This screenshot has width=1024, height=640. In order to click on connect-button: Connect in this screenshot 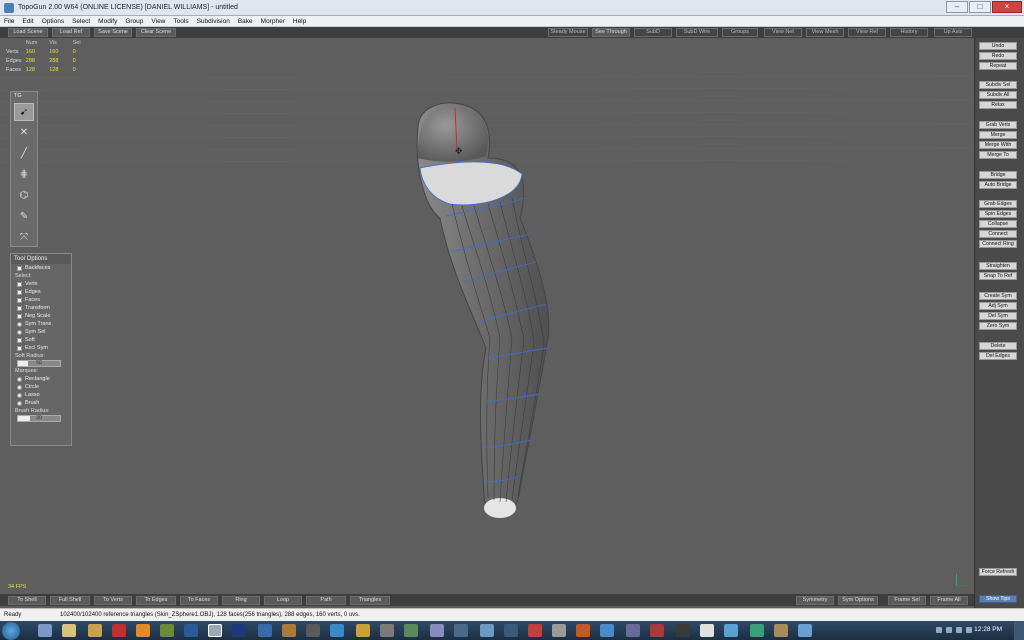, I will do `click(998, 234)`.